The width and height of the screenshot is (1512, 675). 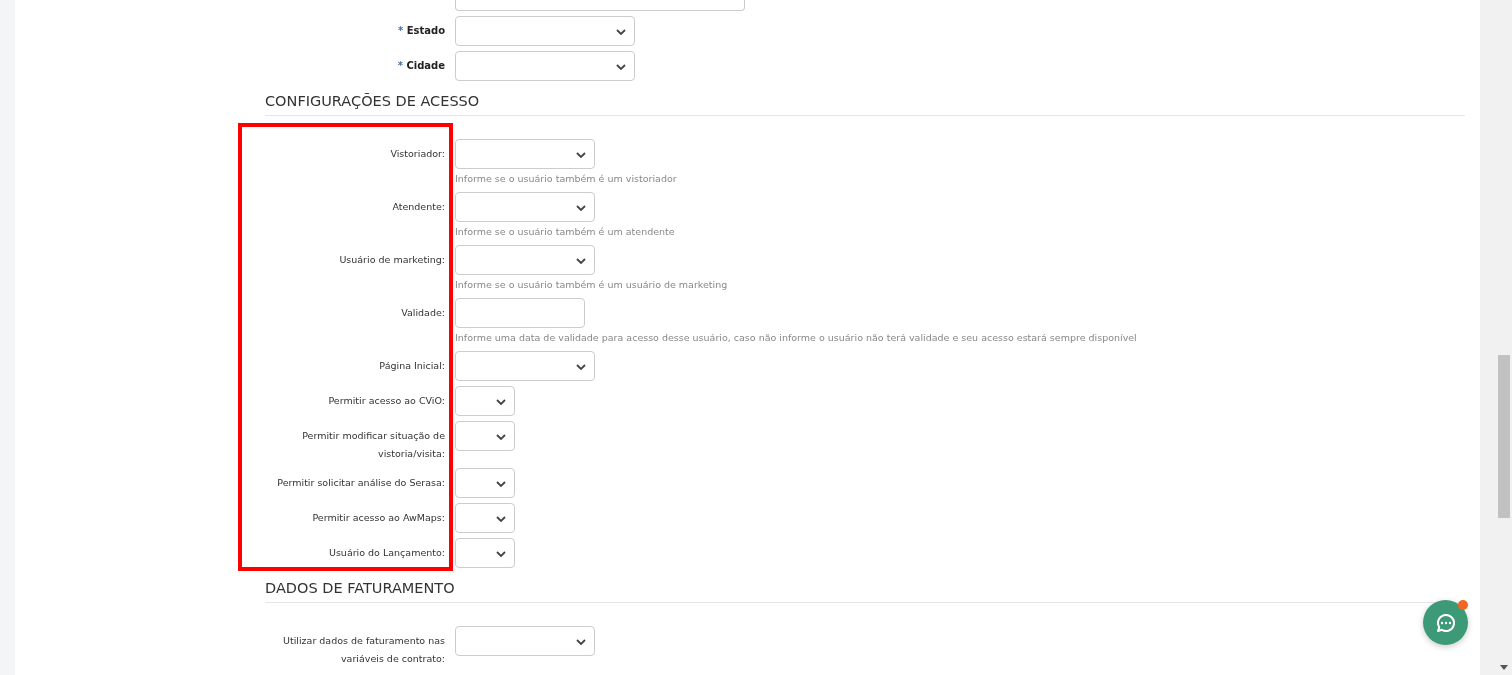 I want to click on field-hint: Informe se o usuário também é um vistoriador, so click(x=566, y=179).